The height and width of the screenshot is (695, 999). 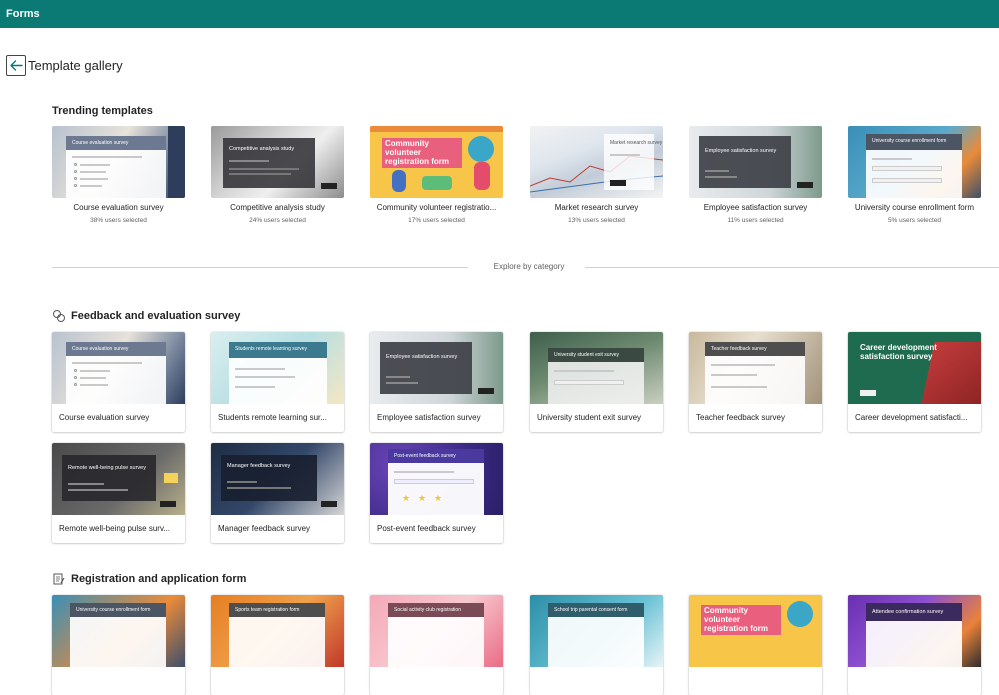 What do you see at coordinates (740, 417) in the screenshot?
I see `template-name: Teacher feedback survey` at bounding box center [740, 417].